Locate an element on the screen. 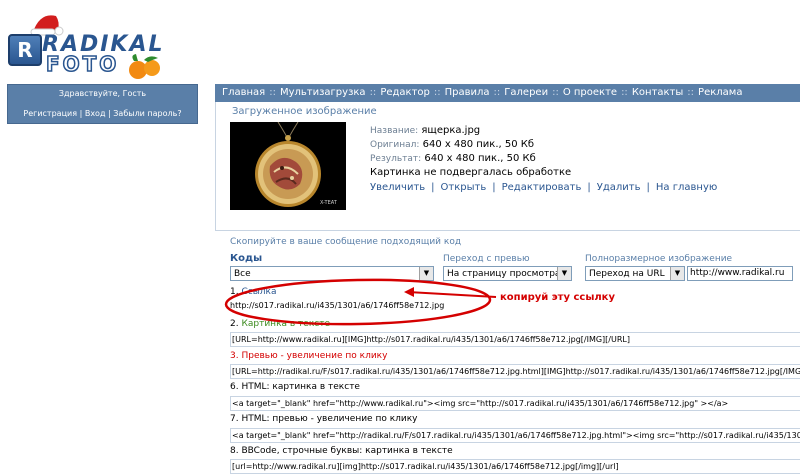 Image resolution: width=800 pixels, height=474 pixels. fullsize-transition-value: Переход на URL is located at coordinates (627, 274).